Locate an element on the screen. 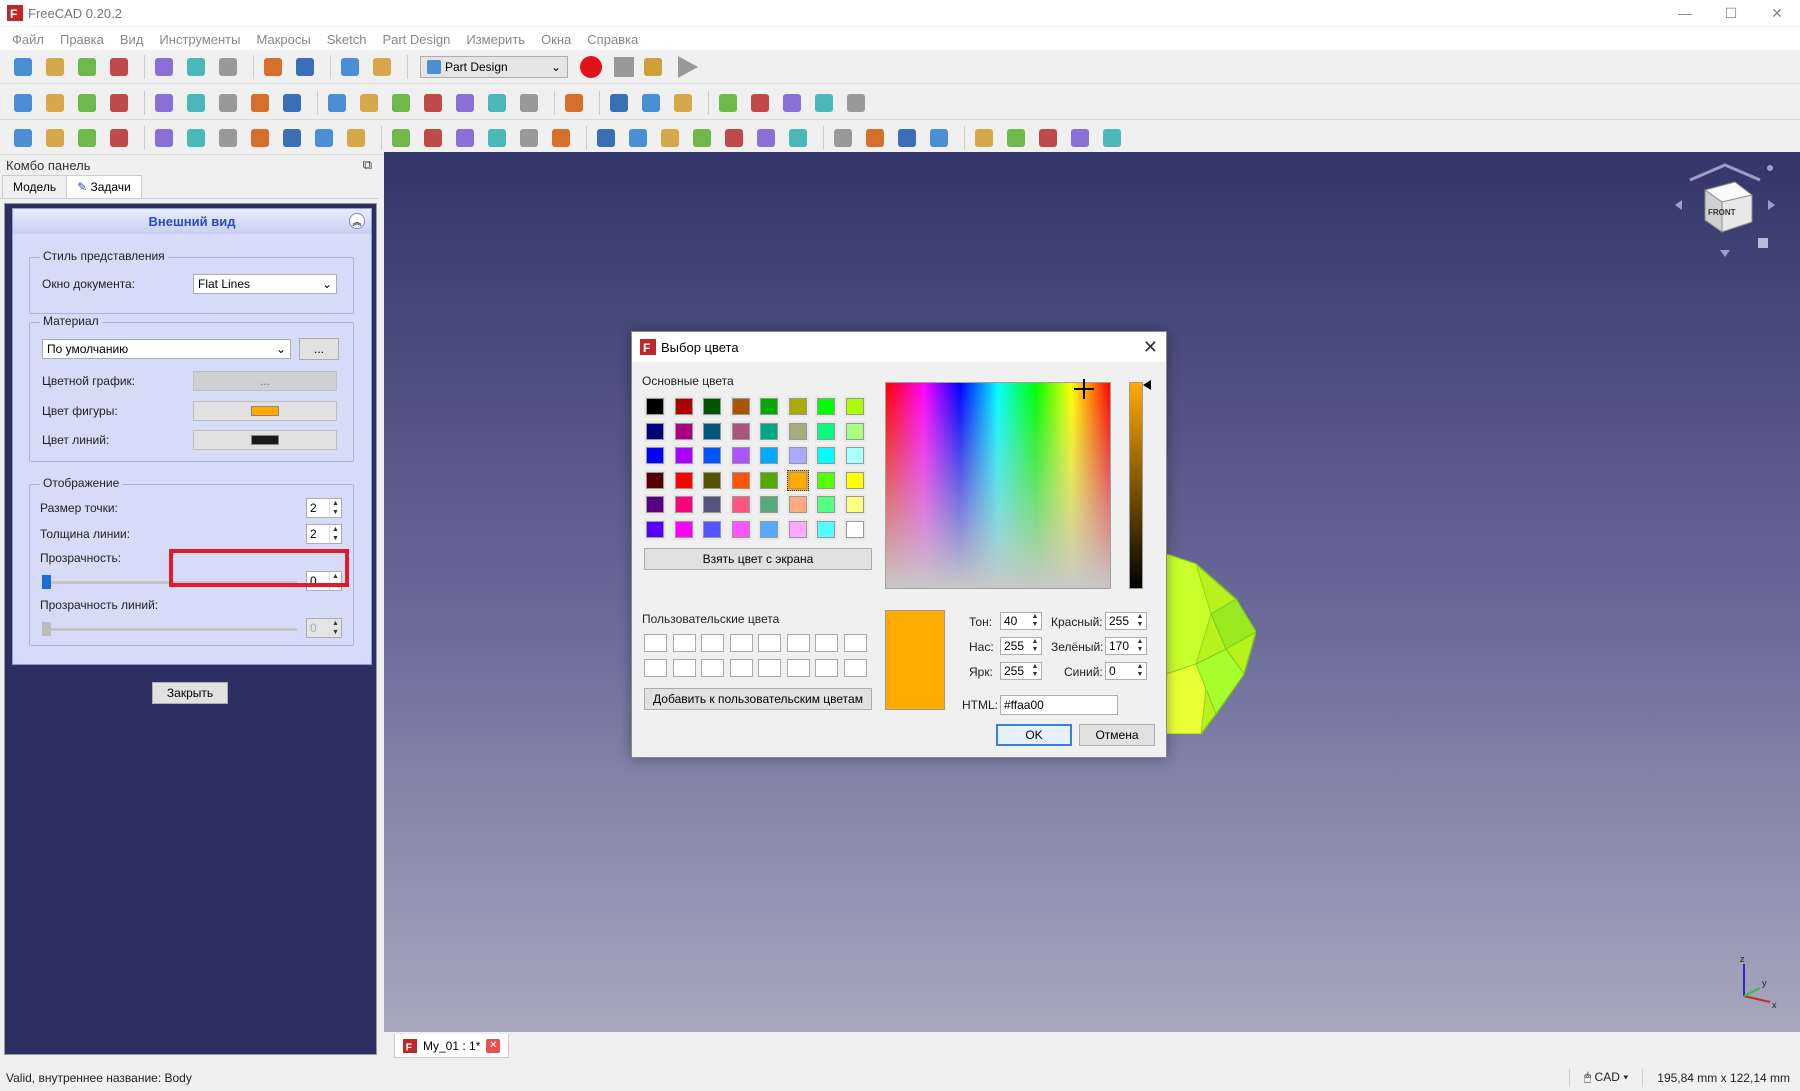  measure-clear-icon is located at coordinates (792, 103).